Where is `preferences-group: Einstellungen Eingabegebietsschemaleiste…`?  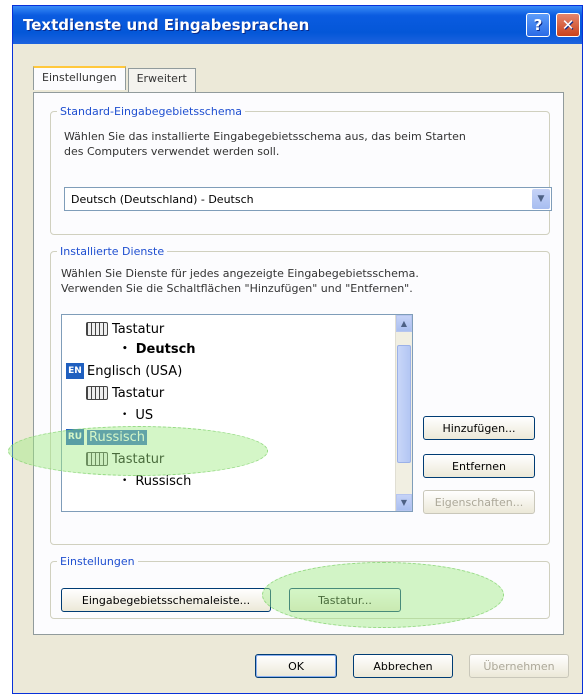 preferences-group: Einstellungen Eingabegebietsschemaleiste… is located at coordinates (300, 587).